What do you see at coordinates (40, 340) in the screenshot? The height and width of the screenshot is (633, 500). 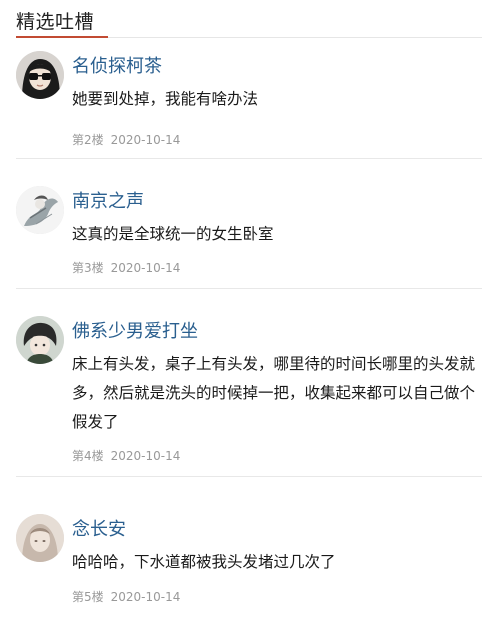 I see `avatar-anime-boy-icon` at bounding box center [40, 340].